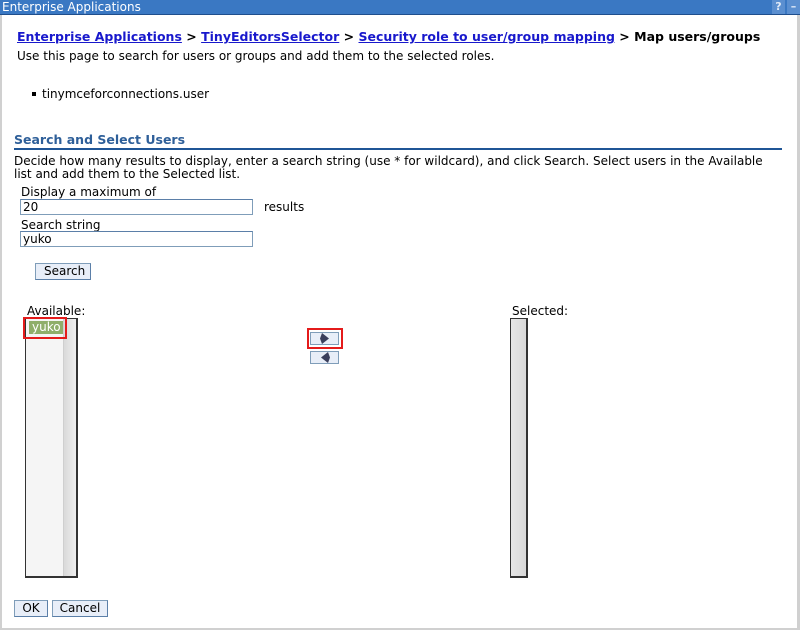 The width and height of the screenshot is (800, 630). I want to click on search-button: Search, so click(63, 271).